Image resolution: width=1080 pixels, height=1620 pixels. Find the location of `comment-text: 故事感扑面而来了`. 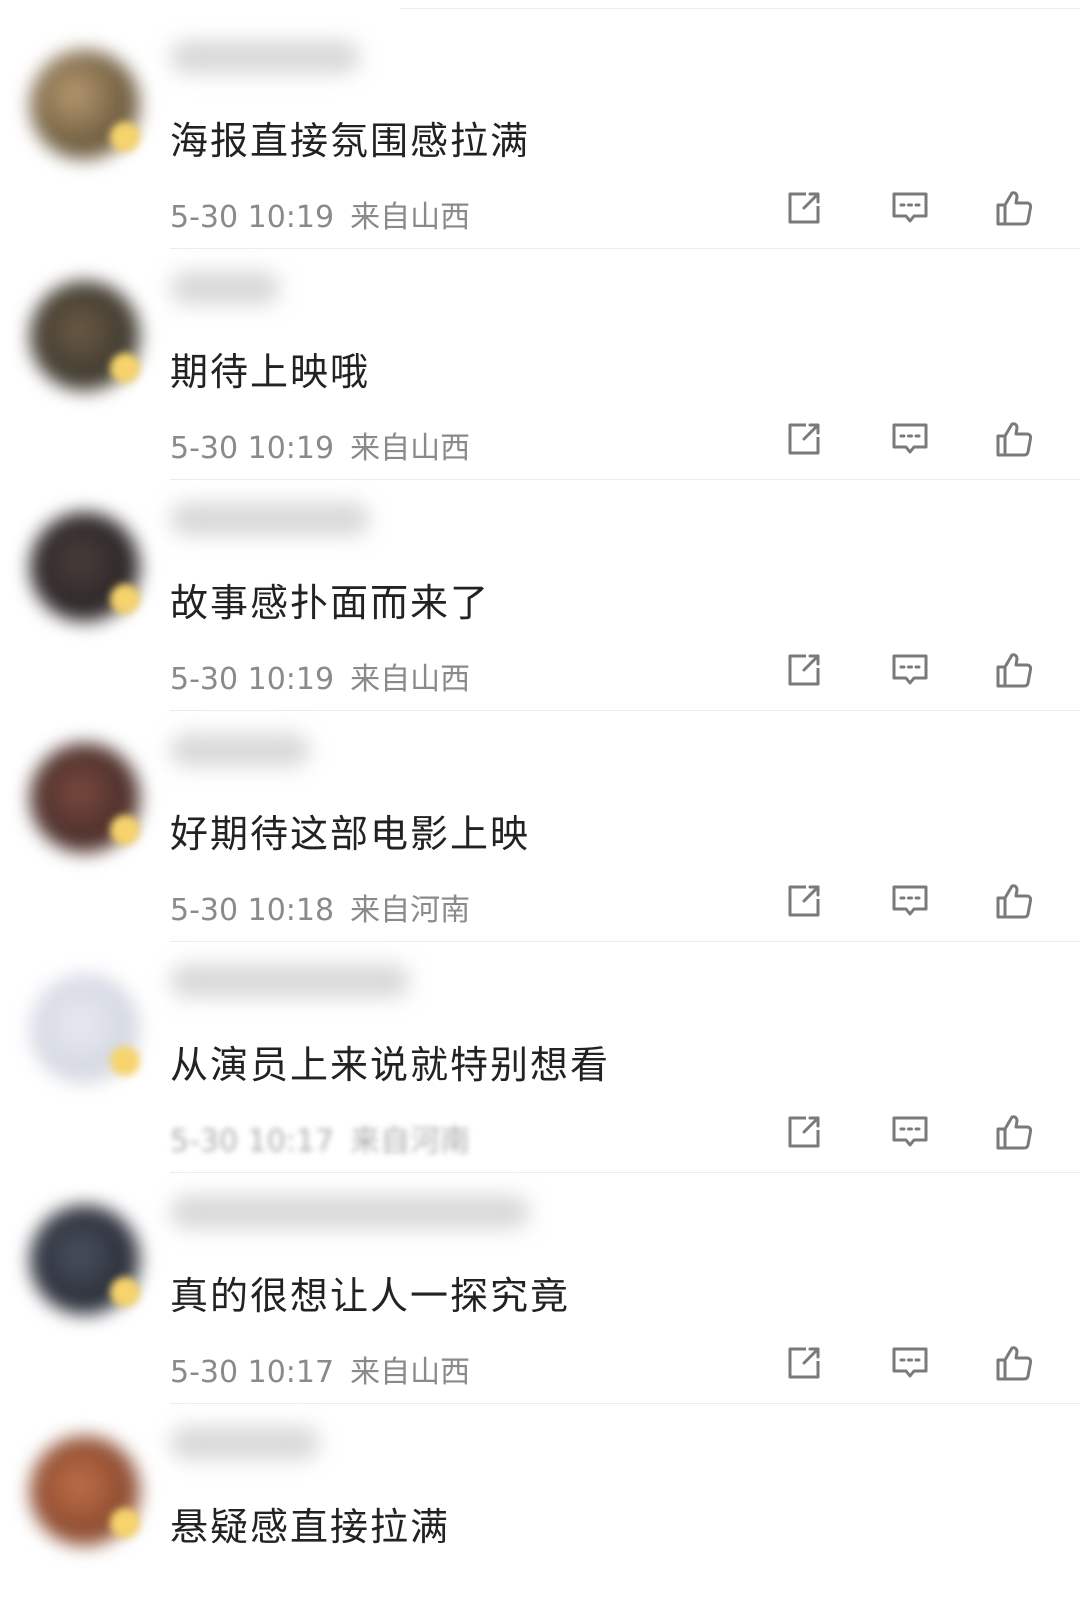

comment-text: 故事感扑面而来了 is located at coordinates (330, 603).